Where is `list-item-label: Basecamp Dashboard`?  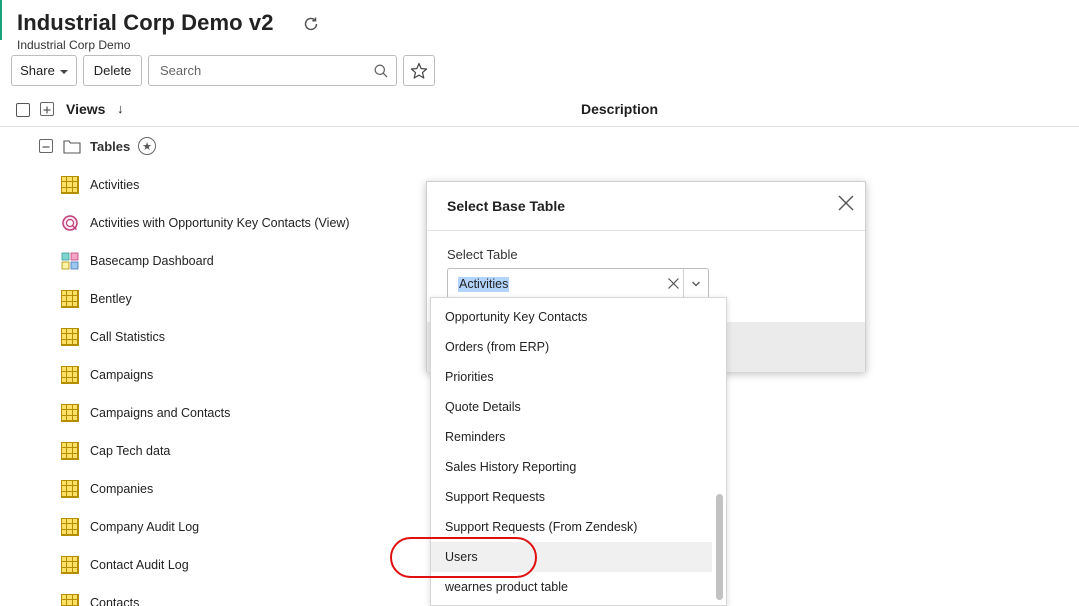
list-item-label: Basecamp Dashboard is located at coordinates (152, 261).